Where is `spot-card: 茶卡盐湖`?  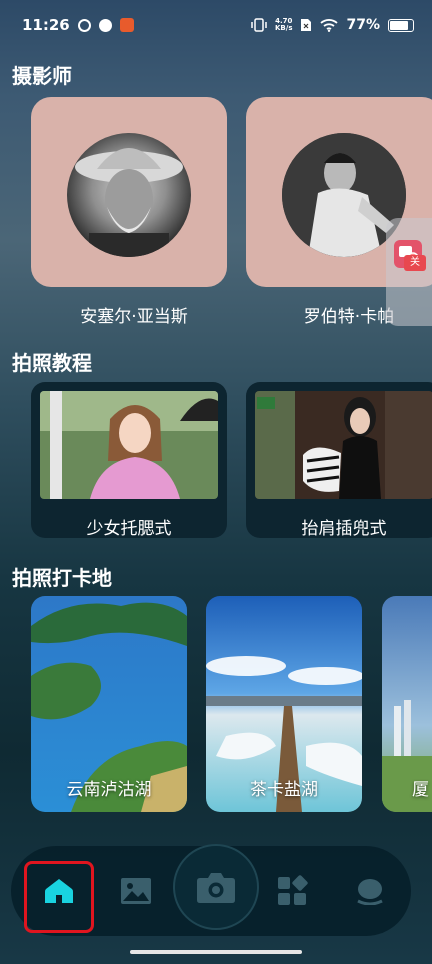 spot-card: 茶卡盐湖 is located at coordinates (284, 704).